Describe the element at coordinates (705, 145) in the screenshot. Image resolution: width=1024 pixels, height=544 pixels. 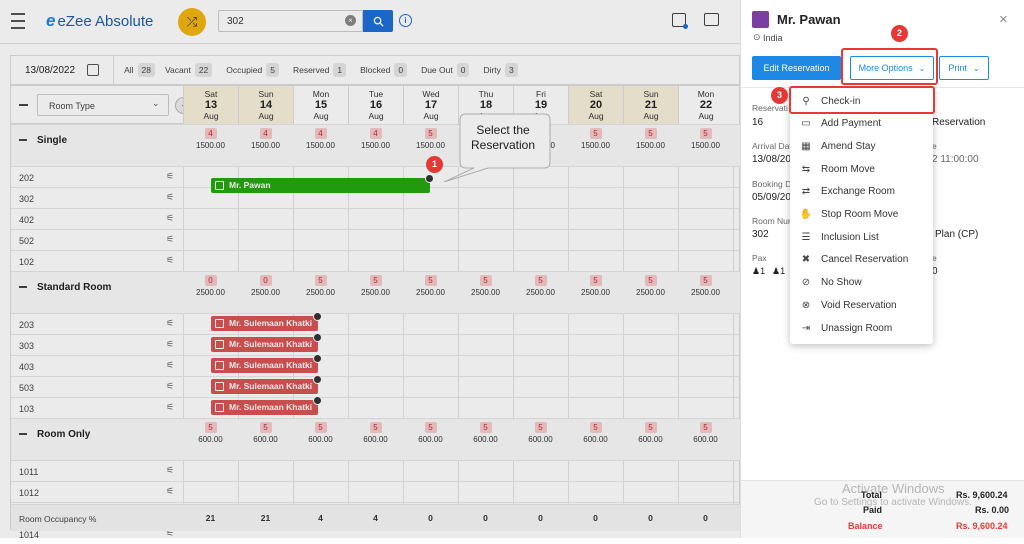
I see `rate-value: 1500.00` at that location.